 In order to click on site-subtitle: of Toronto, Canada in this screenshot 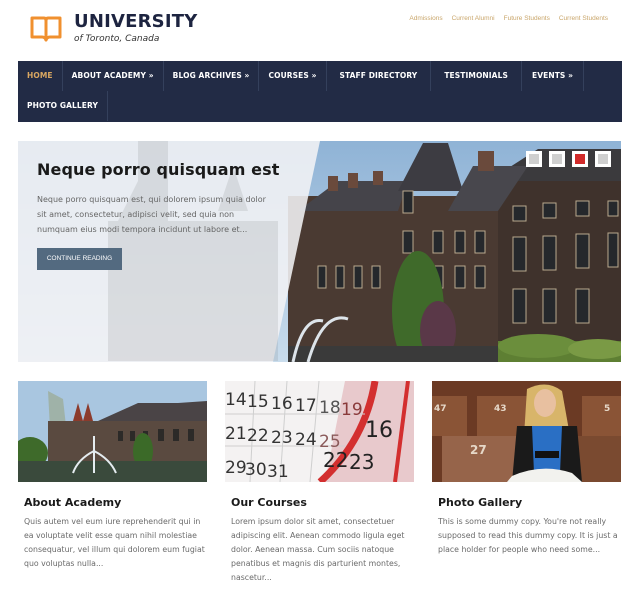, I will do `click(117, 39)`.